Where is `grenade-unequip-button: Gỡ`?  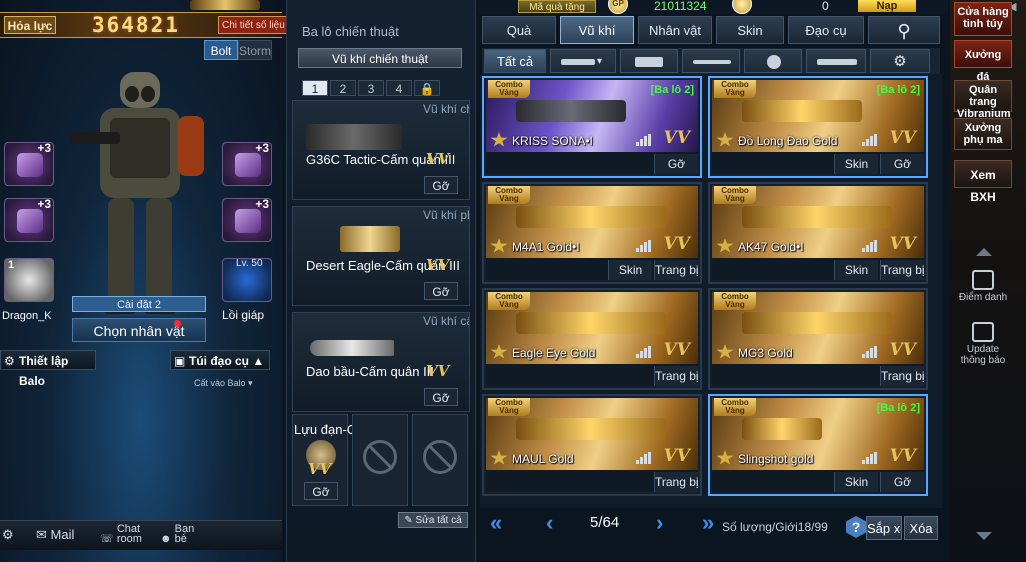 grenade-unequip-button: Gỡ is located at coordinates (321, 491).